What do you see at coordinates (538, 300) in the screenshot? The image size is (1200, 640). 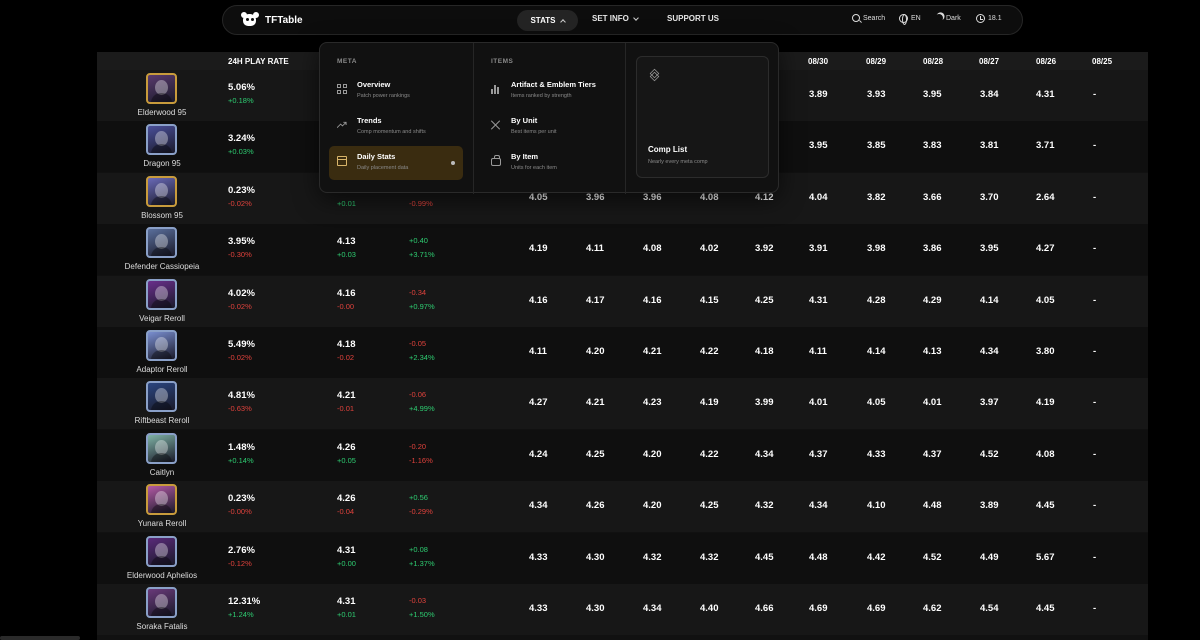 I see `daily-avg-cell: 4.16` at bounding box center [538, 300].